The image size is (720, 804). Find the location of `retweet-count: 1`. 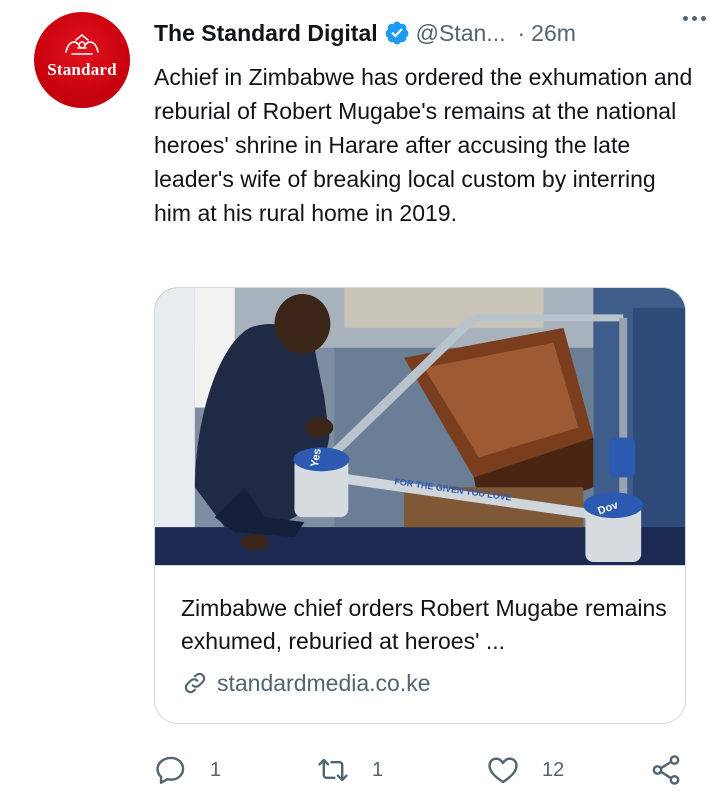

retweet-count: 1 is located at coordinates (378, 769).